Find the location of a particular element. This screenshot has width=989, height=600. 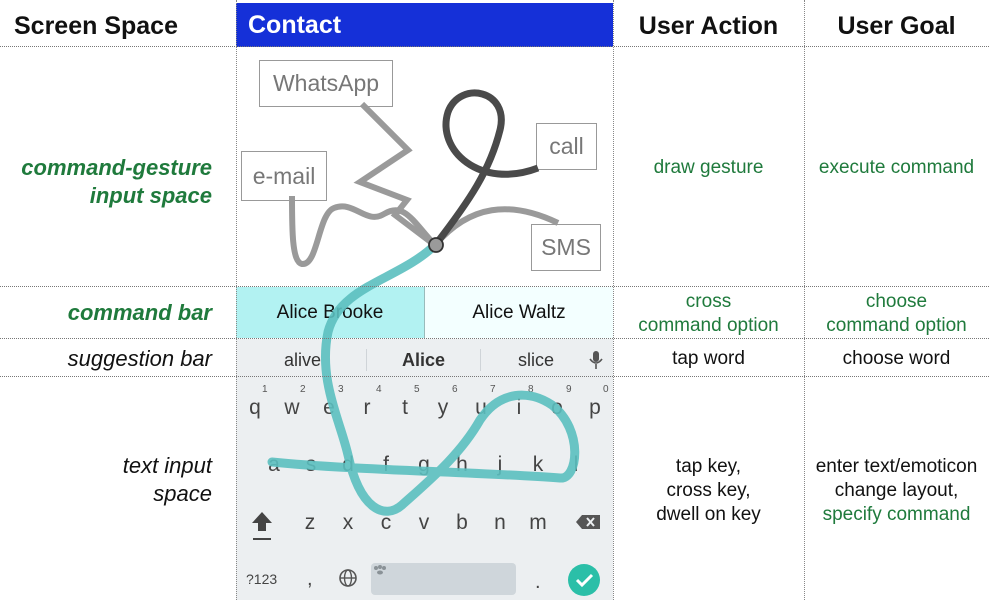

header-screen-space: Screen Space is located at coordinates (96, 26).